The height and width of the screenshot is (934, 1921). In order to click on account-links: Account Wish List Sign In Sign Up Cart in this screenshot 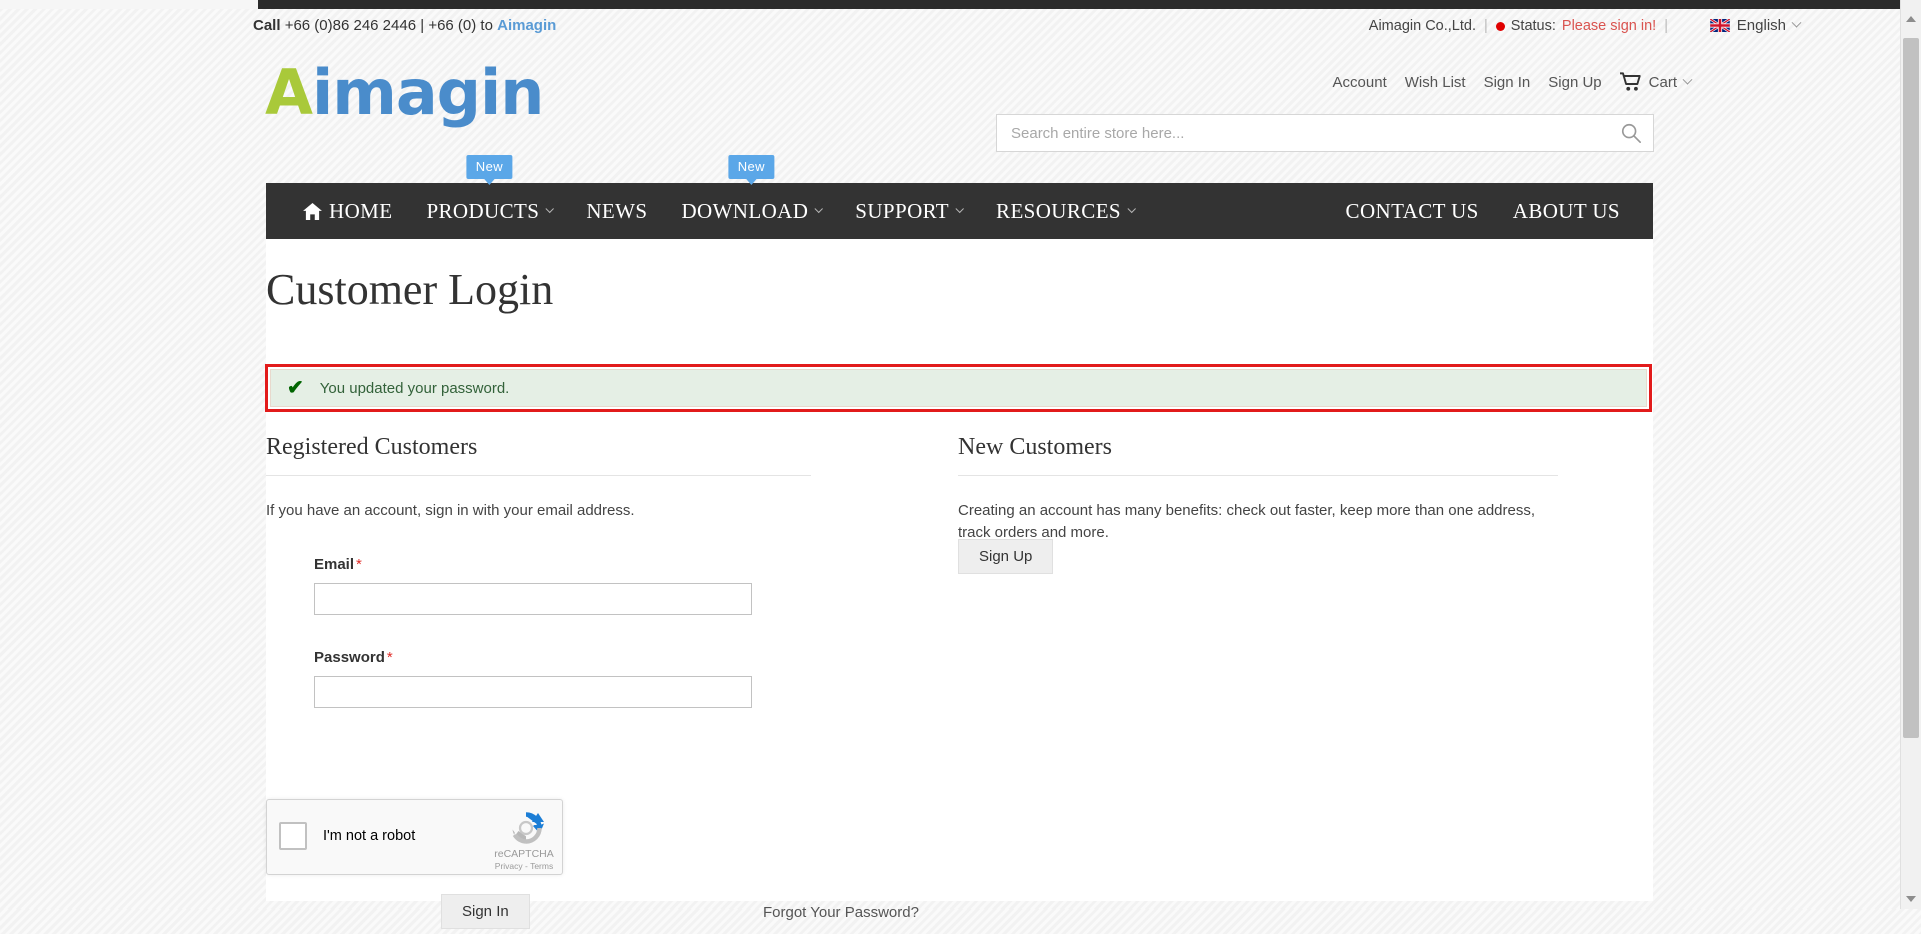, I will do `click(1513, 82)`.